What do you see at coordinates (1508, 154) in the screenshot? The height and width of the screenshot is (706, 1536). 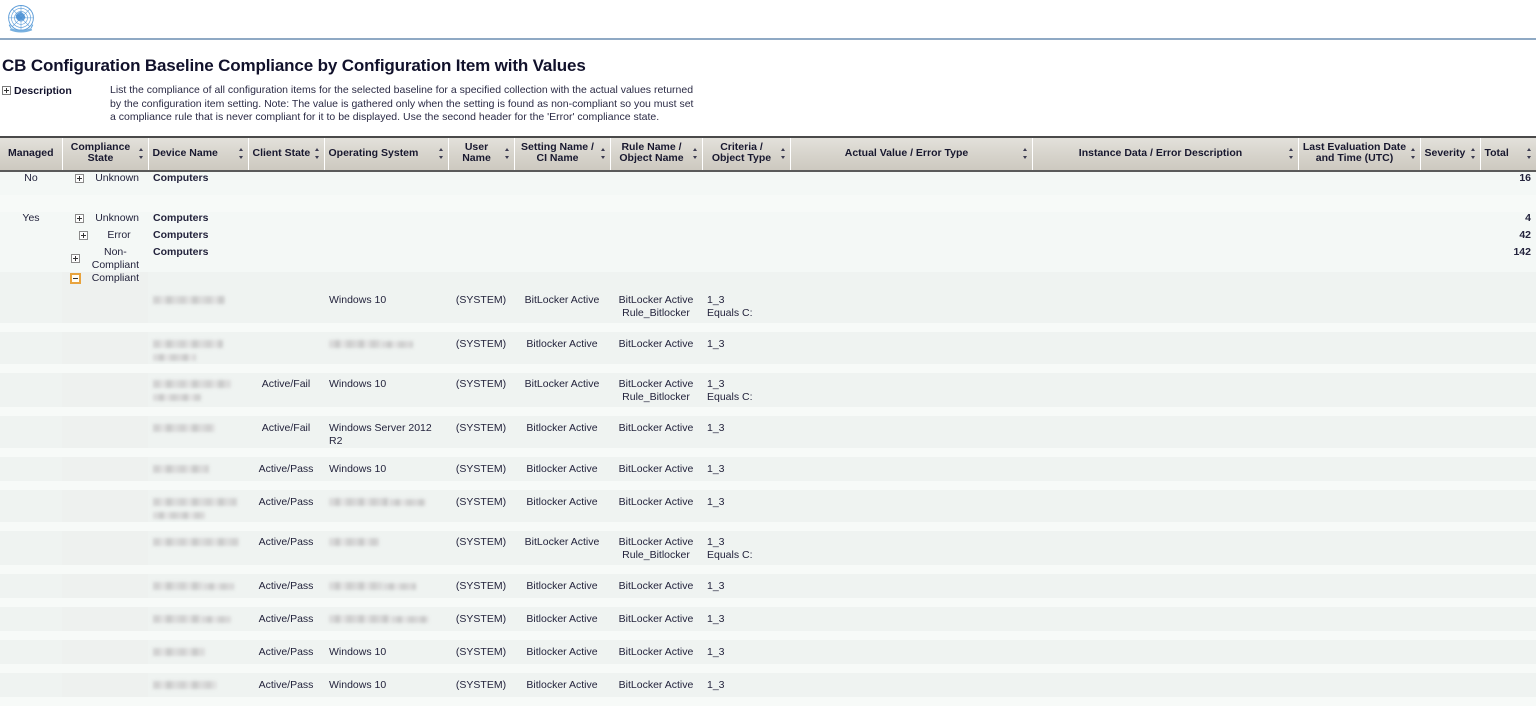 I see `col-header-total: Total` at bounding box center [1508, 154].